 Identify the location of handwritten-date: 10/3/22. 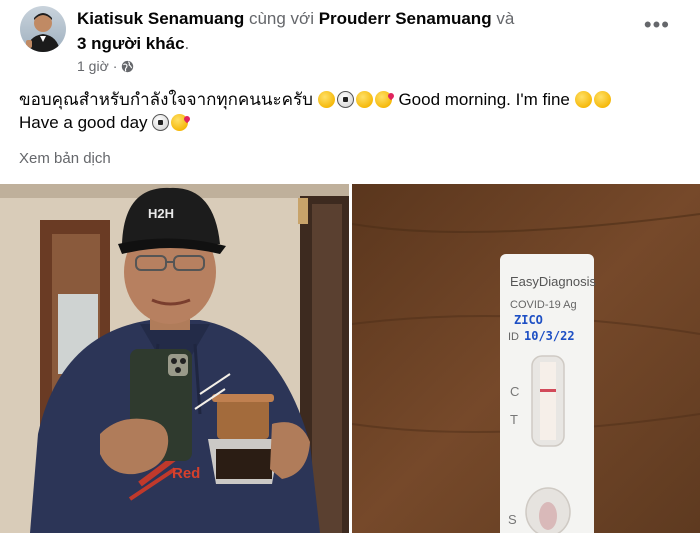
(549, 336).